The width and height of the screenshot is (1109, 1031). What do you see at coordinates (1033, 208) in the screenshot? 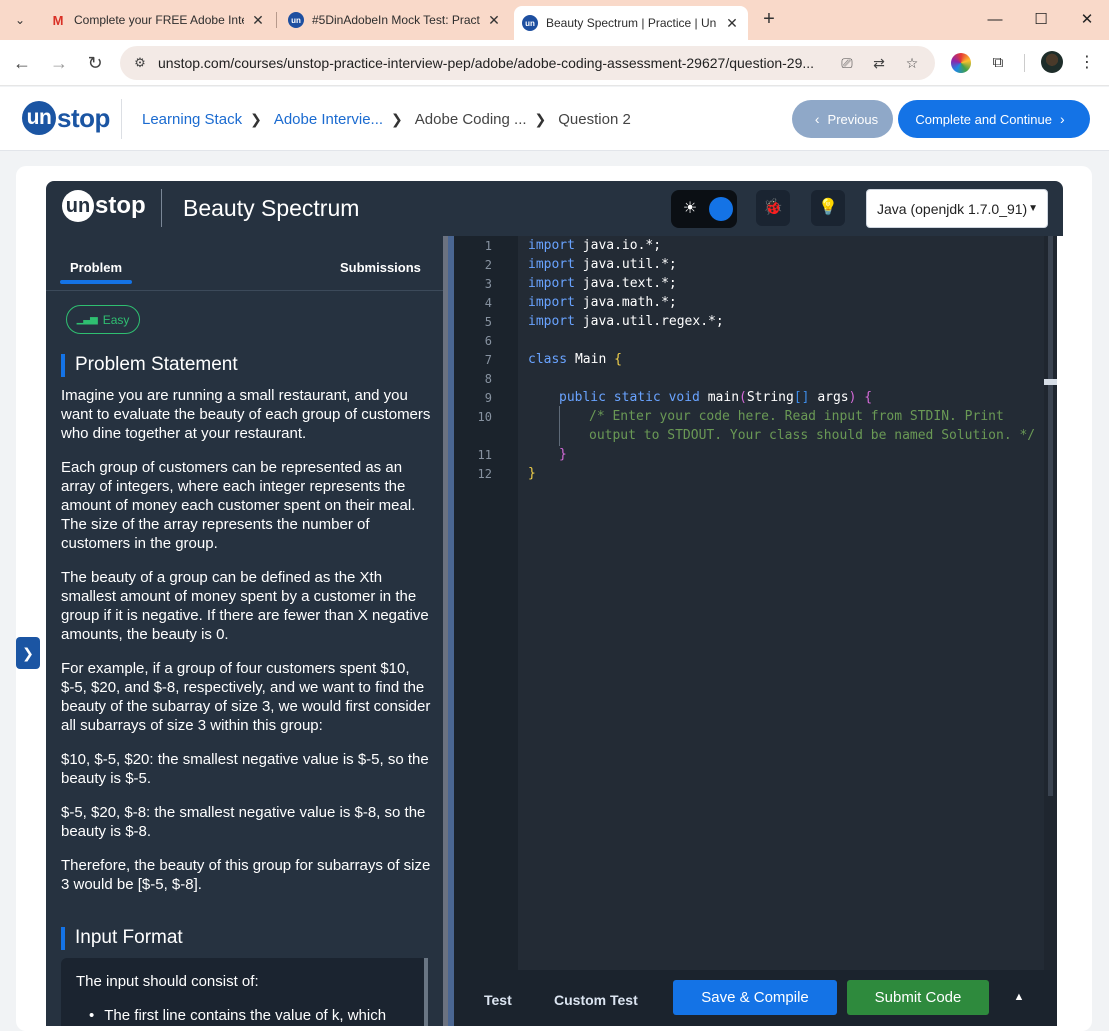
I see `caret-down-icon: ▼` at bounding box center [1033, 208].